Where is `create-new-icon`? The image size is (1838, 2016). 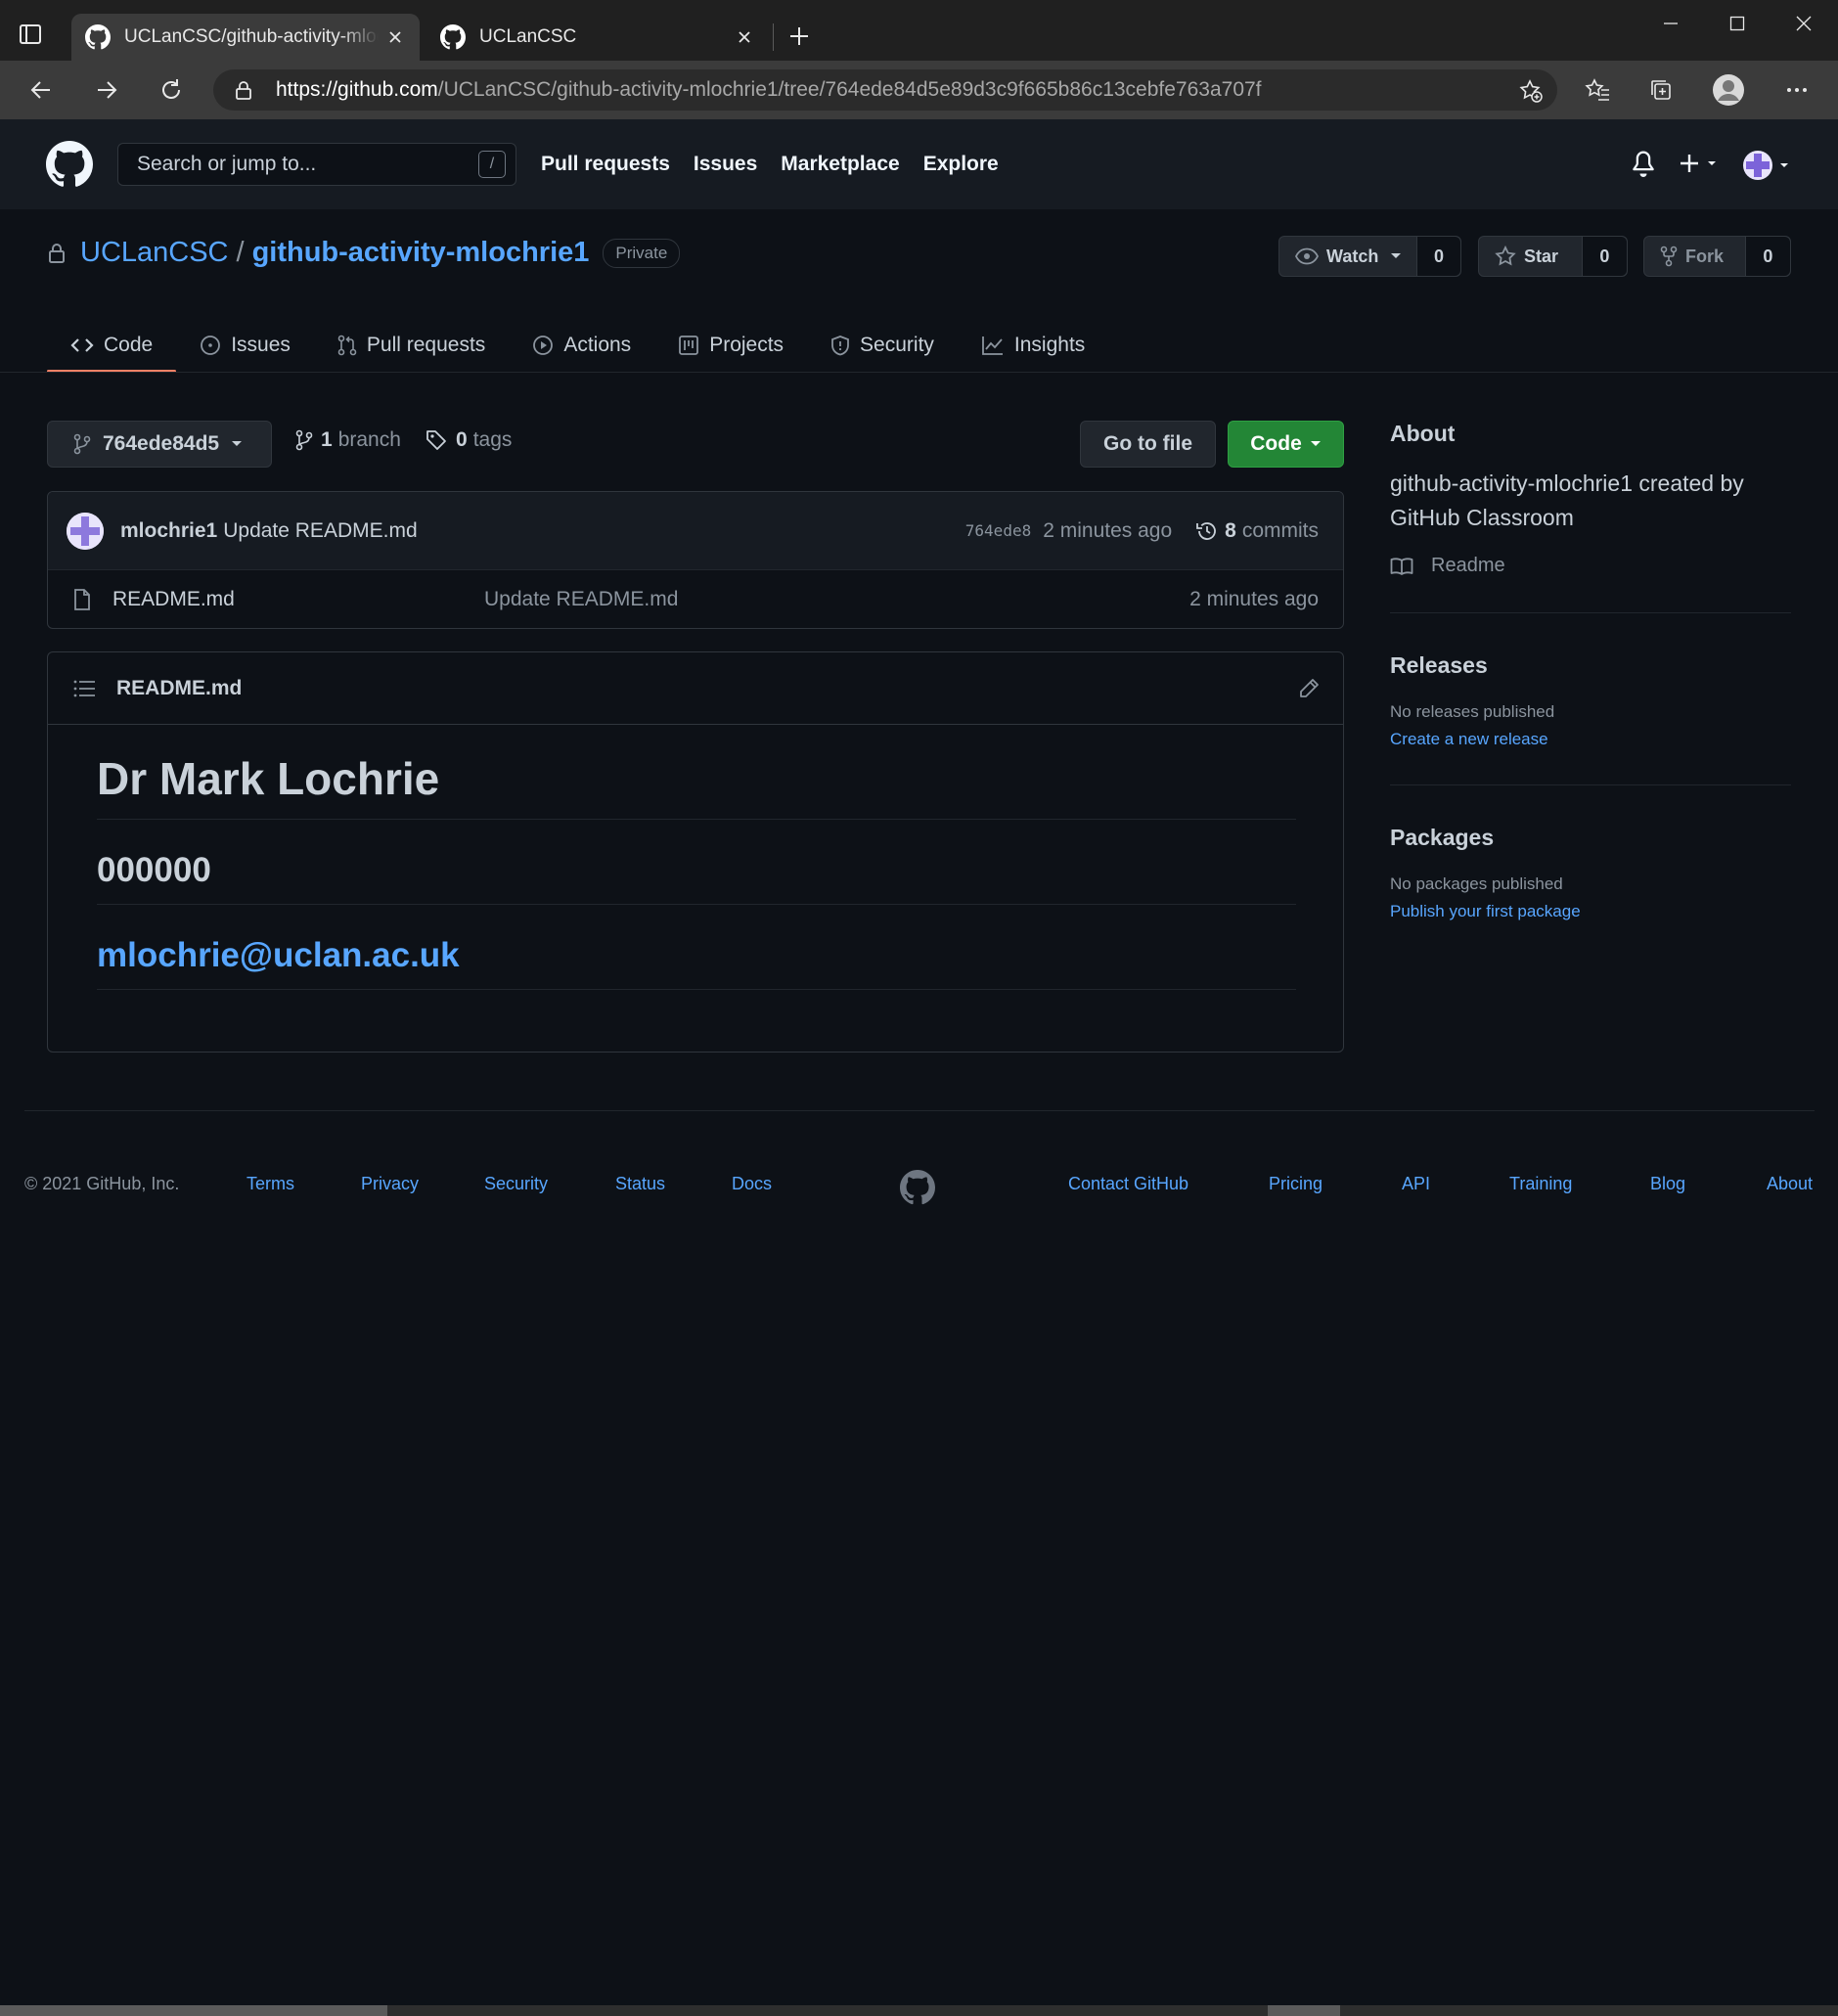 create-new-icon is located at coordinates (1700, 163).